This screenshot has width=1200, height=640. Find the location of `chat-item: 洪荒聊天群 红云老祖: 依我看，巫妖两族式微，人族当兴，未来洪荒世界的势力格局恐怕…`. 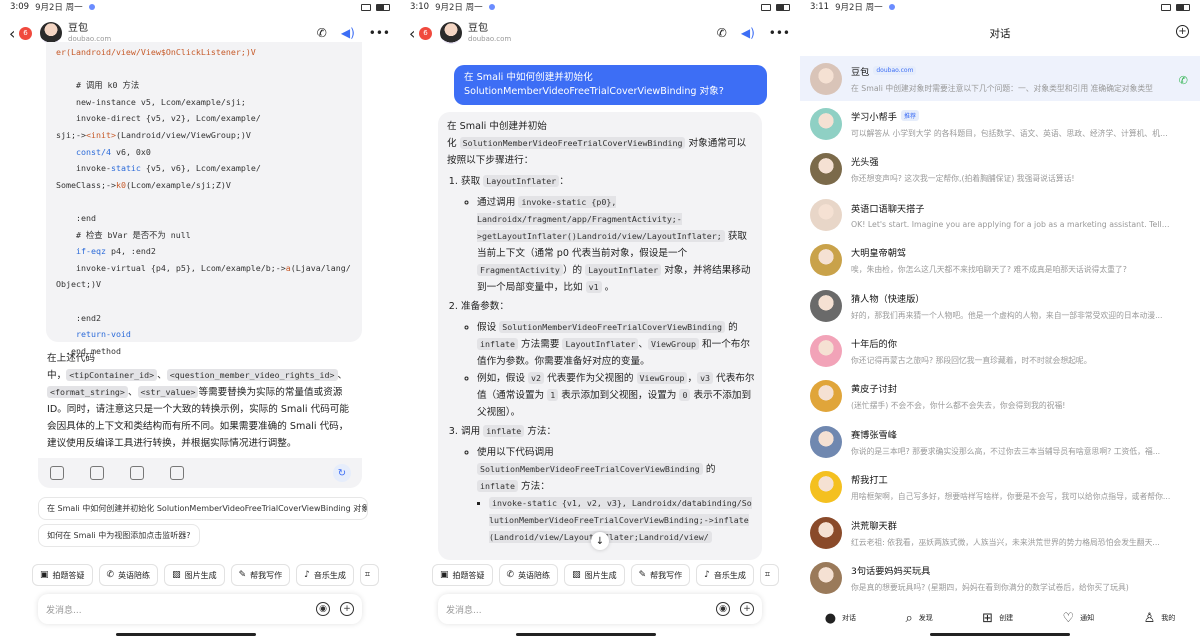

chat-item: 洪荒聊天群 红云老祖: 依我看，巫妖两族式微，人族当兴，未来洪荒世界的势力格局恐怕… is located at coordinates (1000, 532).